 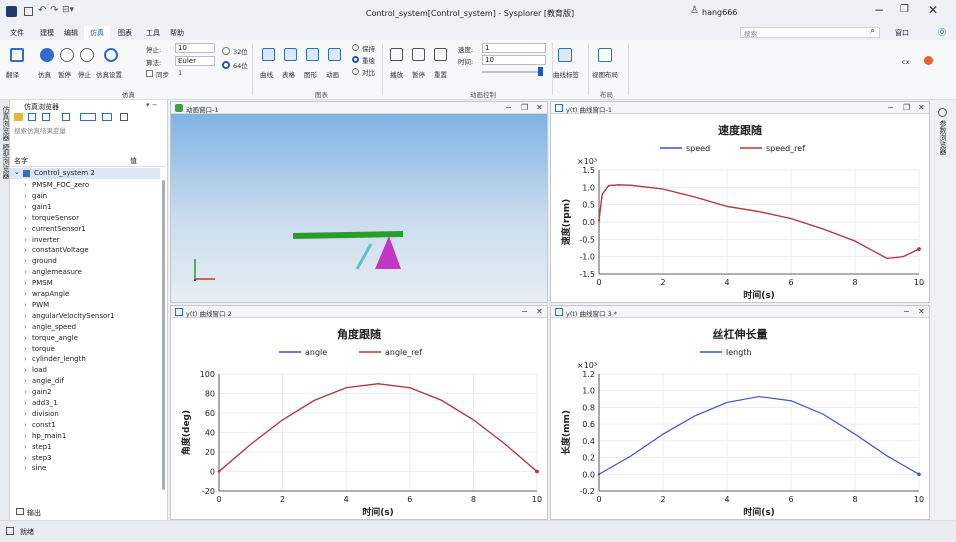 I want to click on collapse-icon, so click(x=124, y=117).